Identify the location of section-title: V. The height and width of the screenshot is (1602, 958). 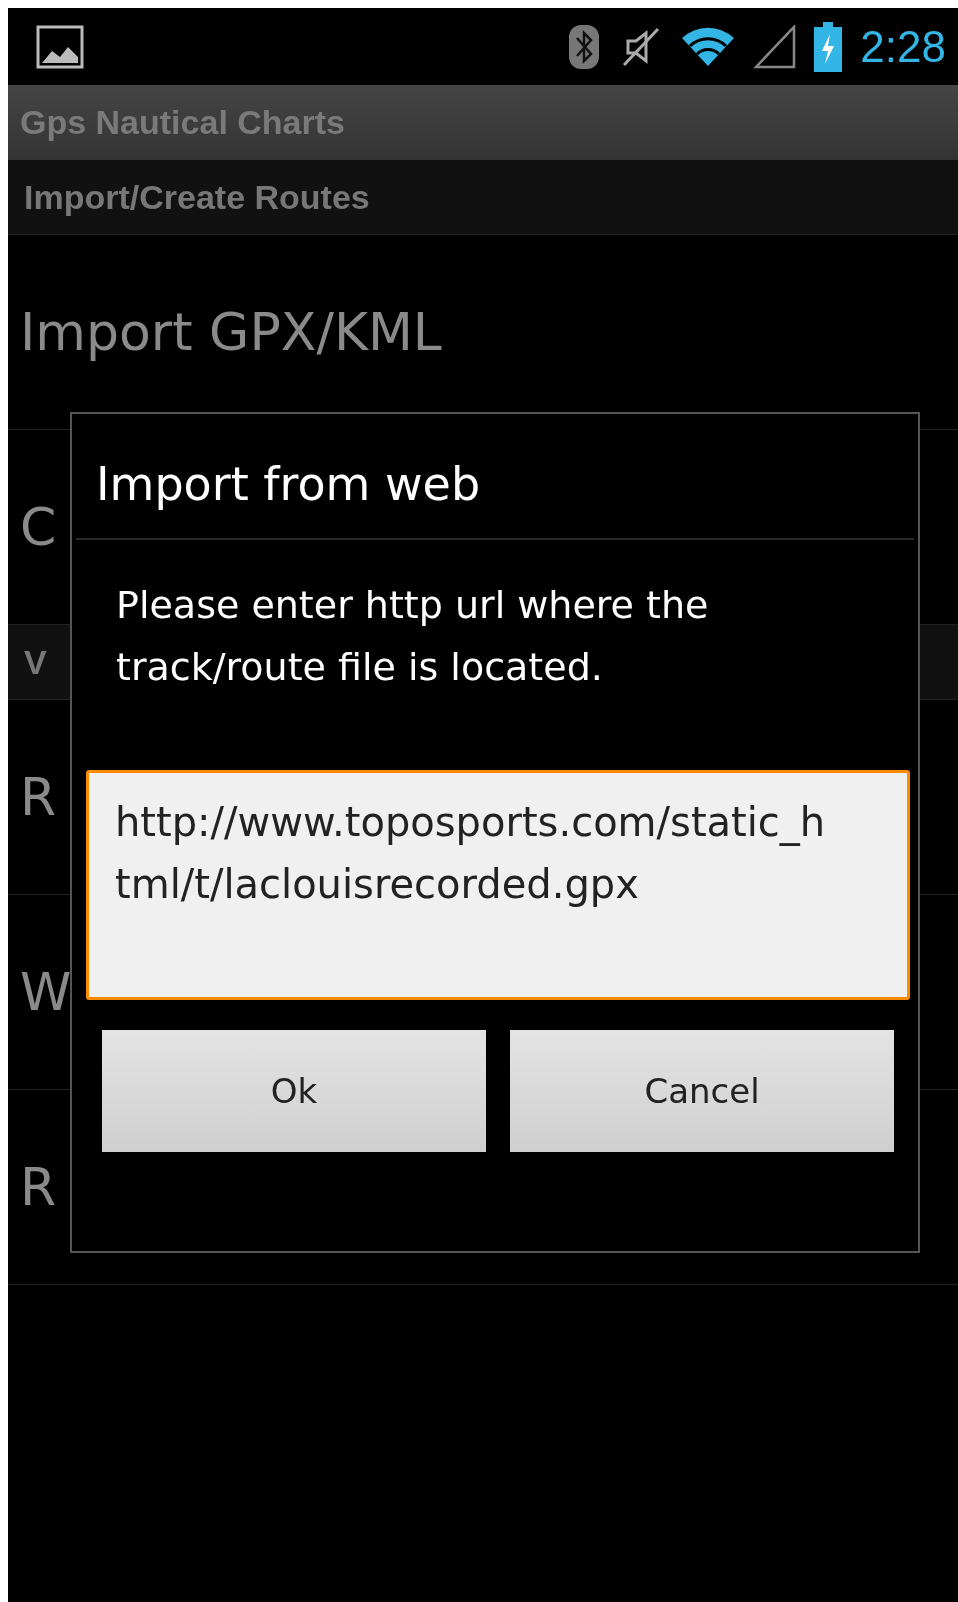
(35, 662).